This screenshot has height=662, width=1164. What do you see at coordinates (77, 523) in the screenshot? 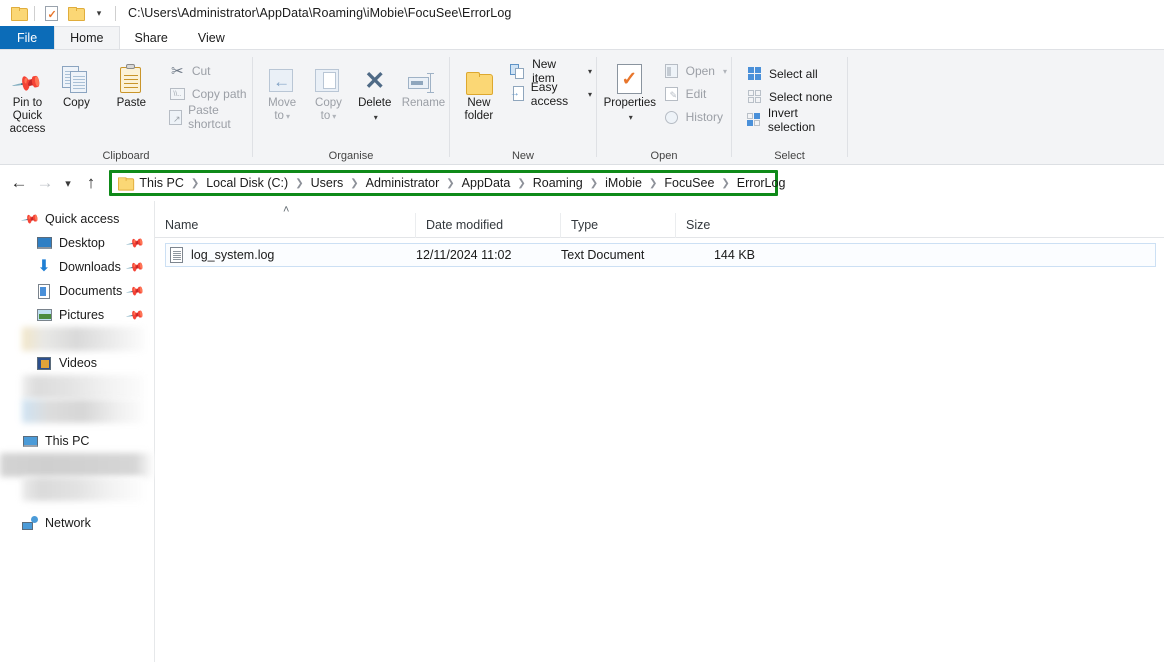
I see `sidebar-item-network: Network` at bounding box center [77, 523].